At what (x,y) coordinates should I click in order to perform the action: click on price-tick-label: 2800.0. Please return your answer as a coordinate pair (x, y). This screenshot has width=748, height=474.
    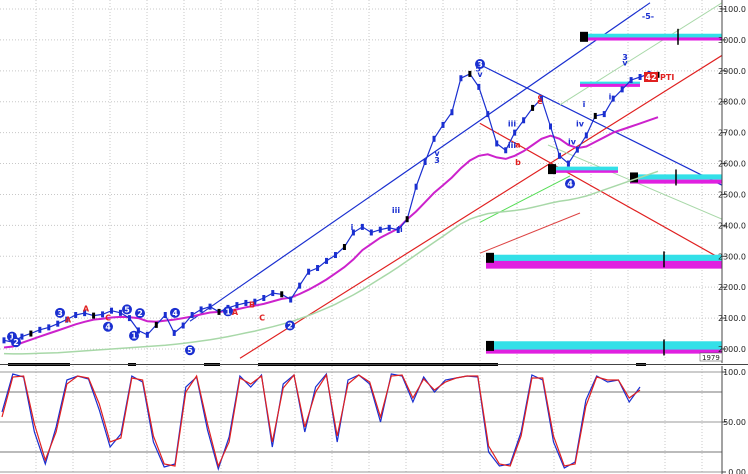
    Looking at the image, I should click on (732, 102).